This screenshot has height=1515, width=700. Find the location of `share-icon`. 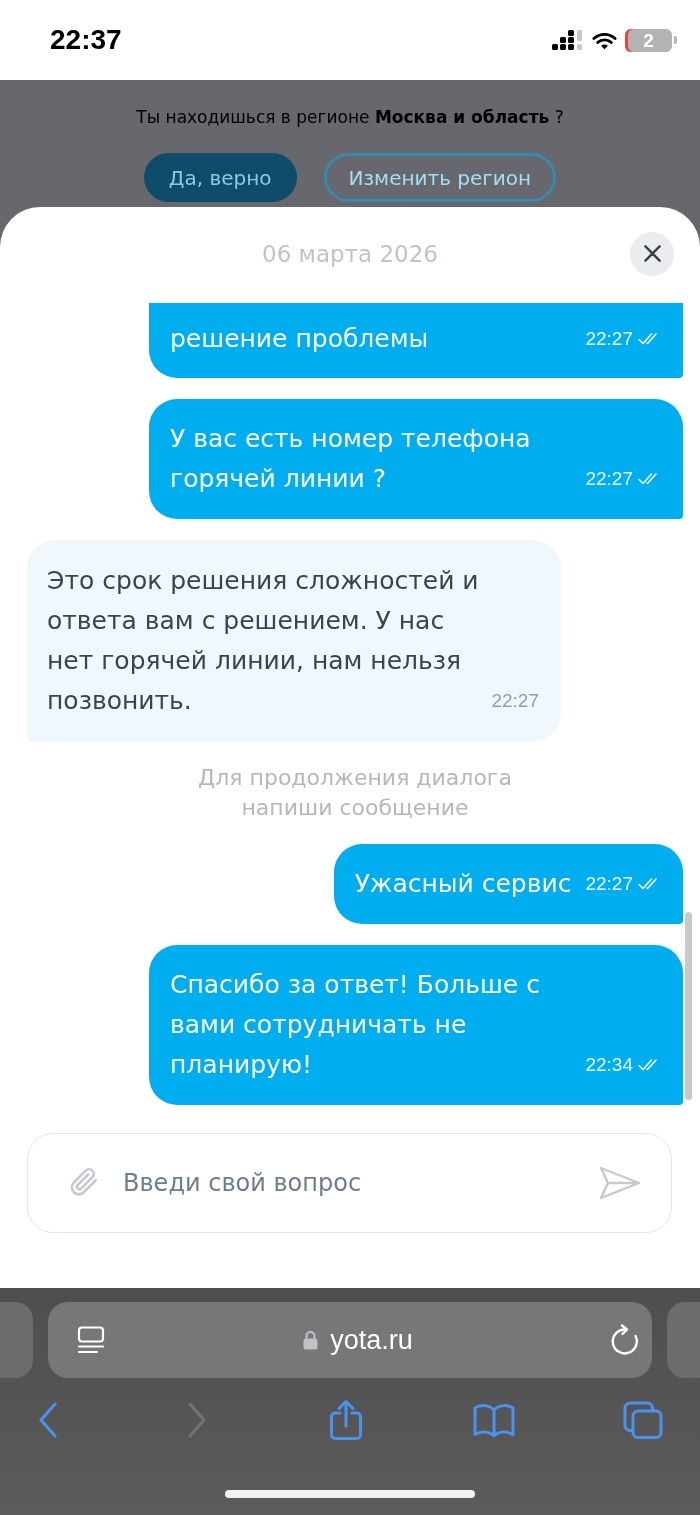

share-icon is located at coordinates (345, 1420).